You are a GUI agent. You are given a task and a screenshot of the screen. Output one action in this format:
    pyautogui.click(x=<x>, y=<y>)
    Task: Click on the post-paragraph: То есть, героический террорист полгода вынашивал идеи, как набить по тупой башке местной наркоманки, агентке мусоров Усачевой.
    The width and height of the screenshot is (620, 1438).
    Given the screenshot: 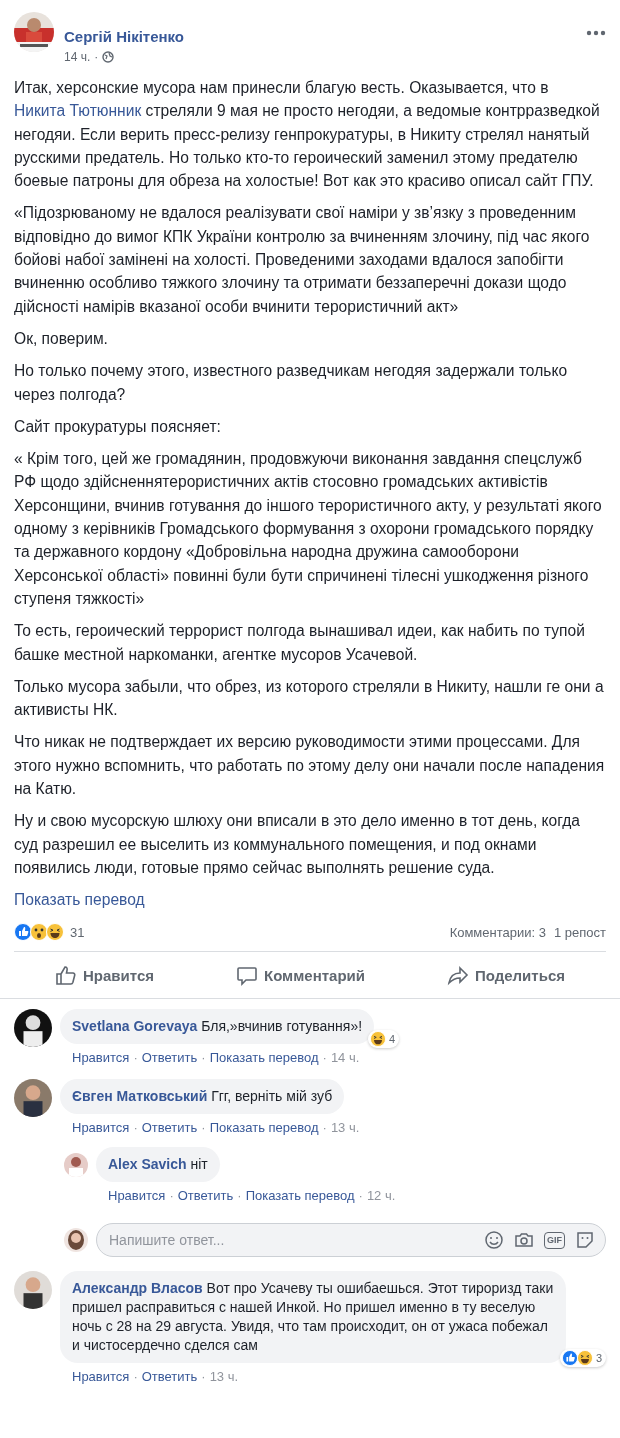 What is the action you would take?
    pyautogui.click(x=300, y=643)
    